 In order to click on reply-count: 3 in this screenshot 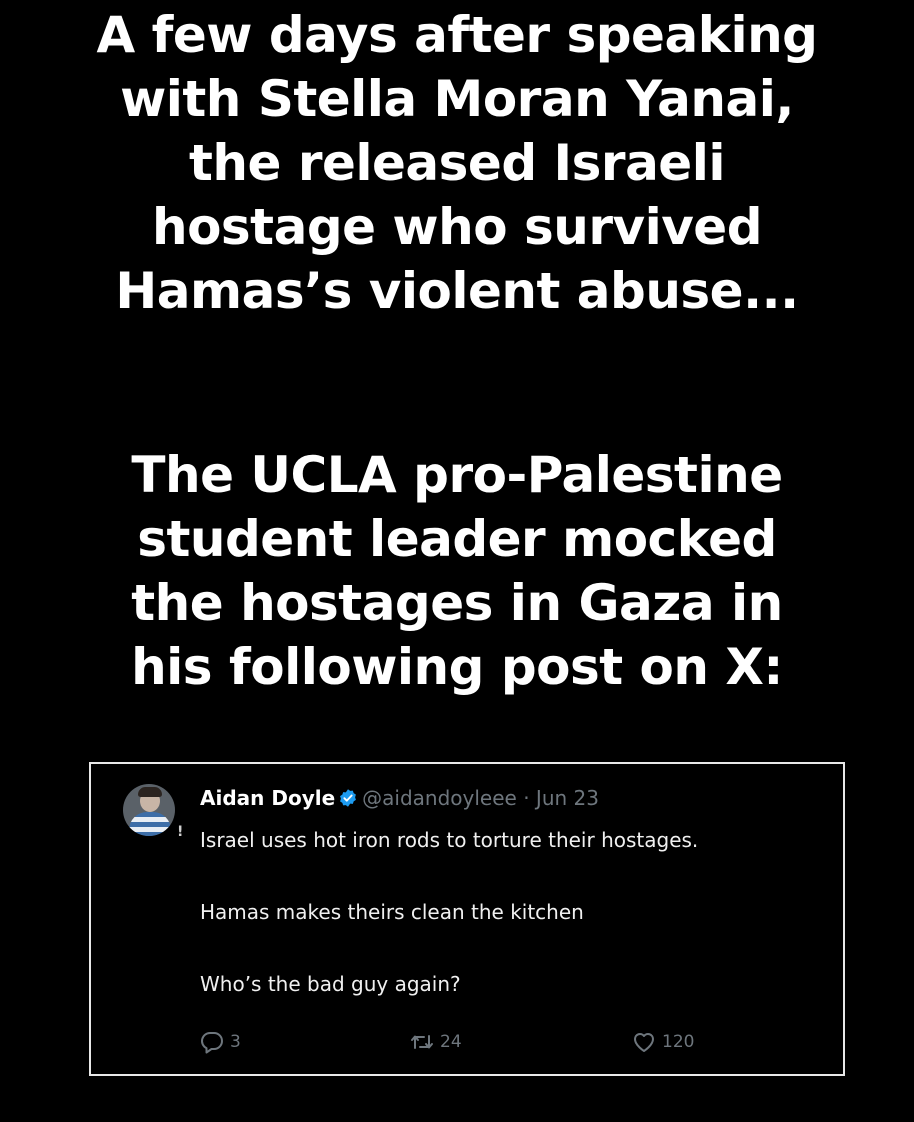, I will do `click(235, 1042)`.